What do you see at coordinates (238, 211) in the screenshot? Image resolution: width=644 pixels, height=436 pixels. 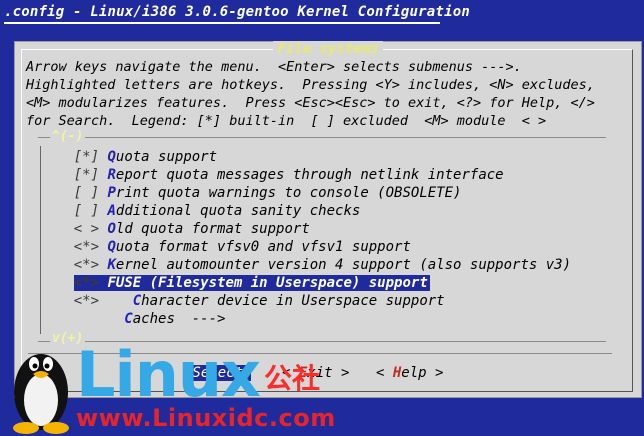 I see `menu-item-label: dditional quota sanity checks` at bounding box center [238, 211].